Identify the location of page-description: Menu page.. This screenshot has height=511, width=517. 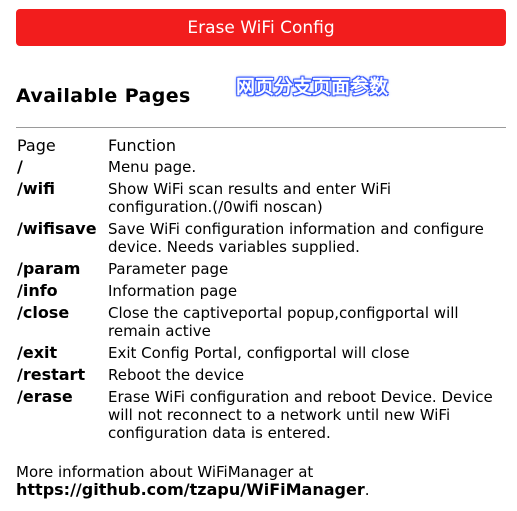
(152, 167).